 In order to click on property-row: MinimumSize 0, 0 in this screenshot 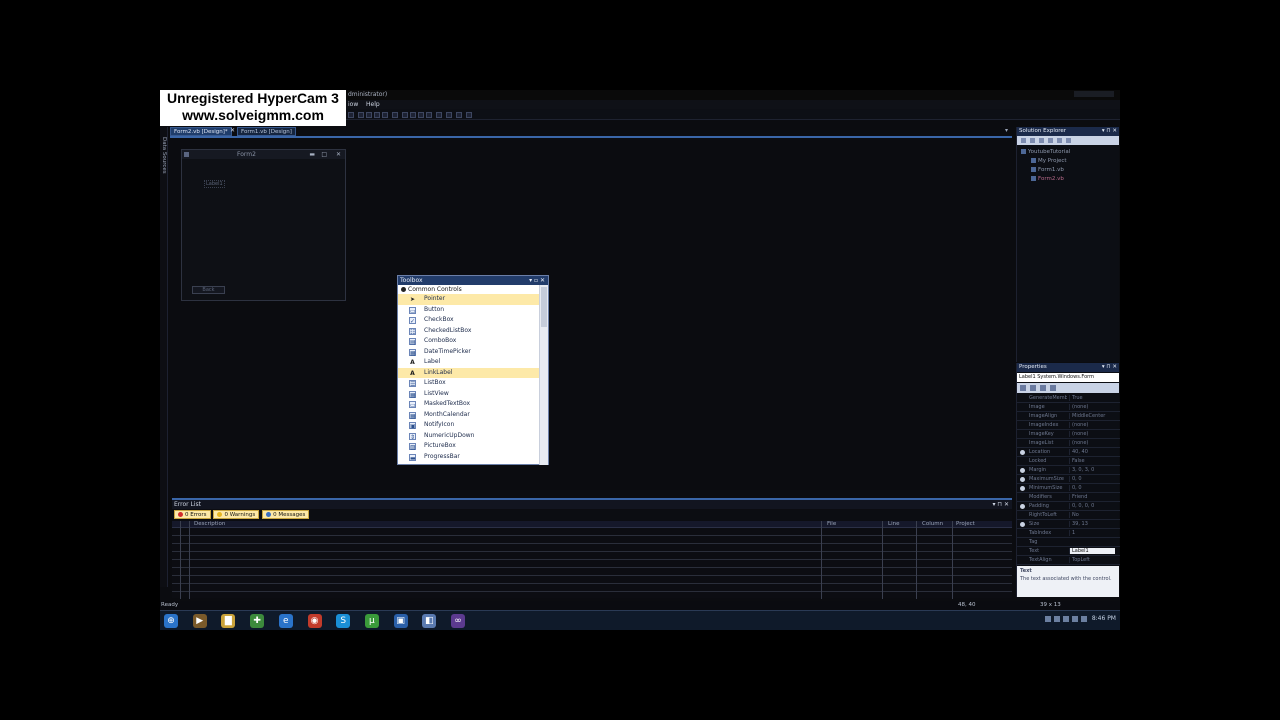, I will do `click(1068, 488)`.